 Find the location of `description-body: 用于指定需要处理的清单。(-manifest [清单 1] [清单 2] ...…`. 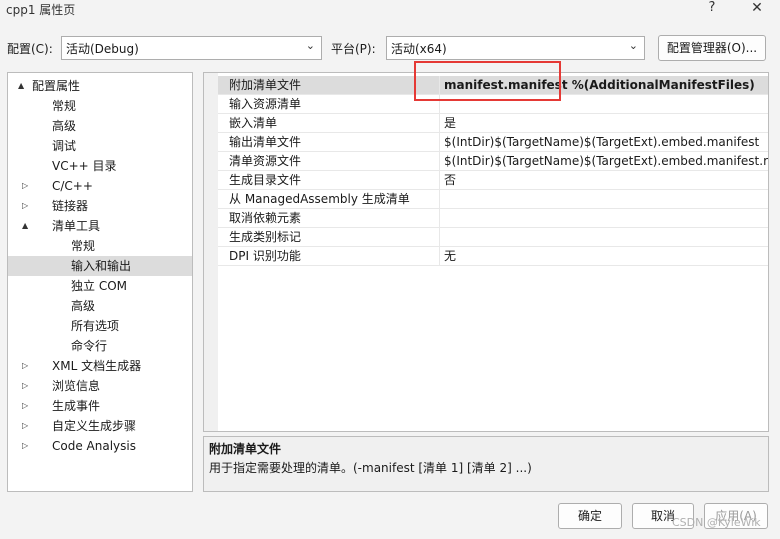

description-body: 用于指定需要处理的清单。(-manifest [清单 1] [清单 2] ...… is located at coordinates (370, 468).